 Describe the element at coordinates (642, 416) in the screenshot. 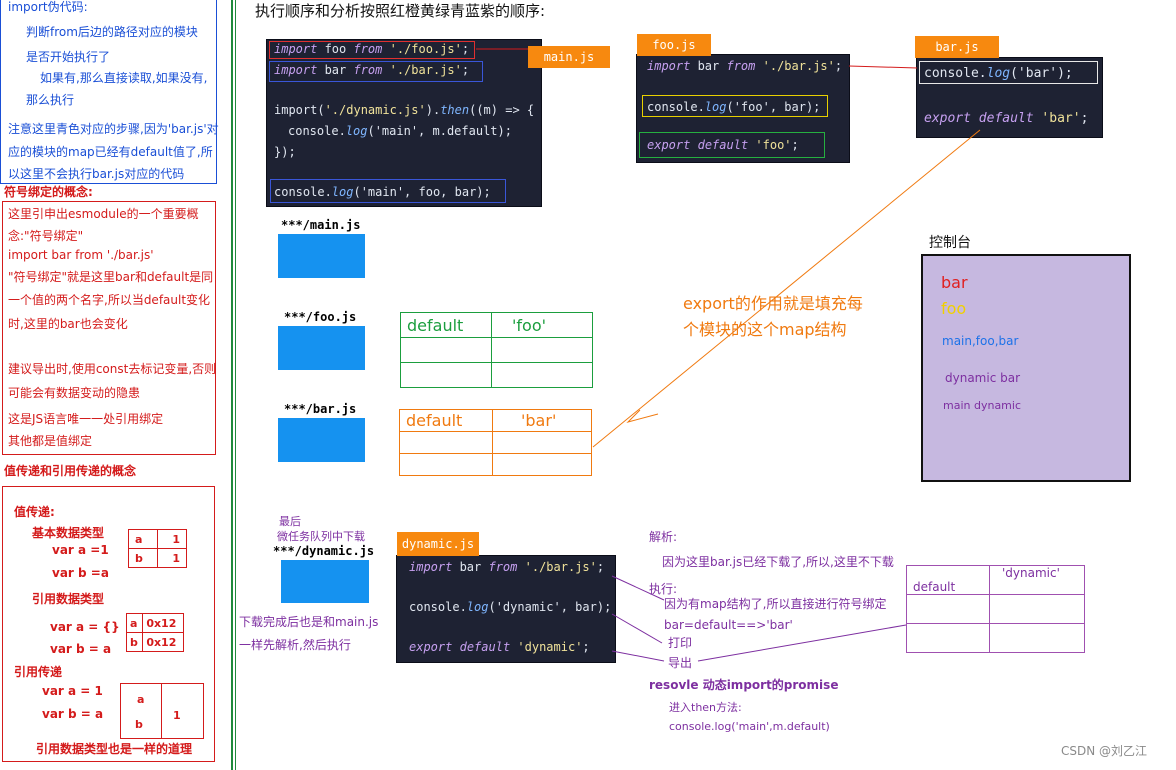

I see `arrow-head` at that location.